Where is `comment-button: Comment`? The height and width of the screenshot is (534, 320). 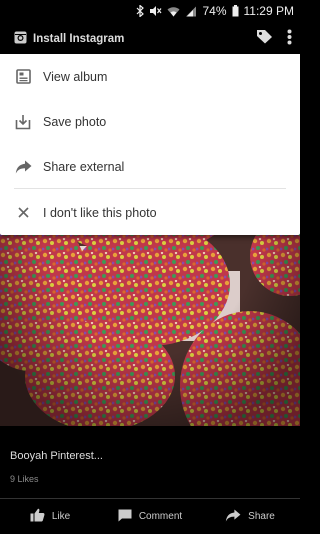
comment-button: Comment is located at coordinates (150, 517).